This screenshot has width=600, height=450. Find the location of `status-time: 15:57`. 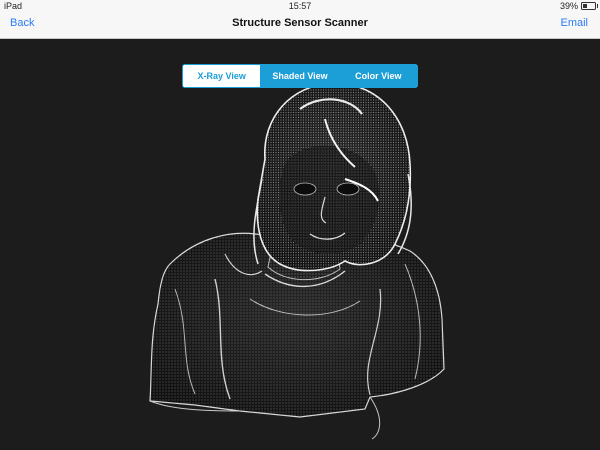

status-time: 15:57 is located at coordinates (300, 6).